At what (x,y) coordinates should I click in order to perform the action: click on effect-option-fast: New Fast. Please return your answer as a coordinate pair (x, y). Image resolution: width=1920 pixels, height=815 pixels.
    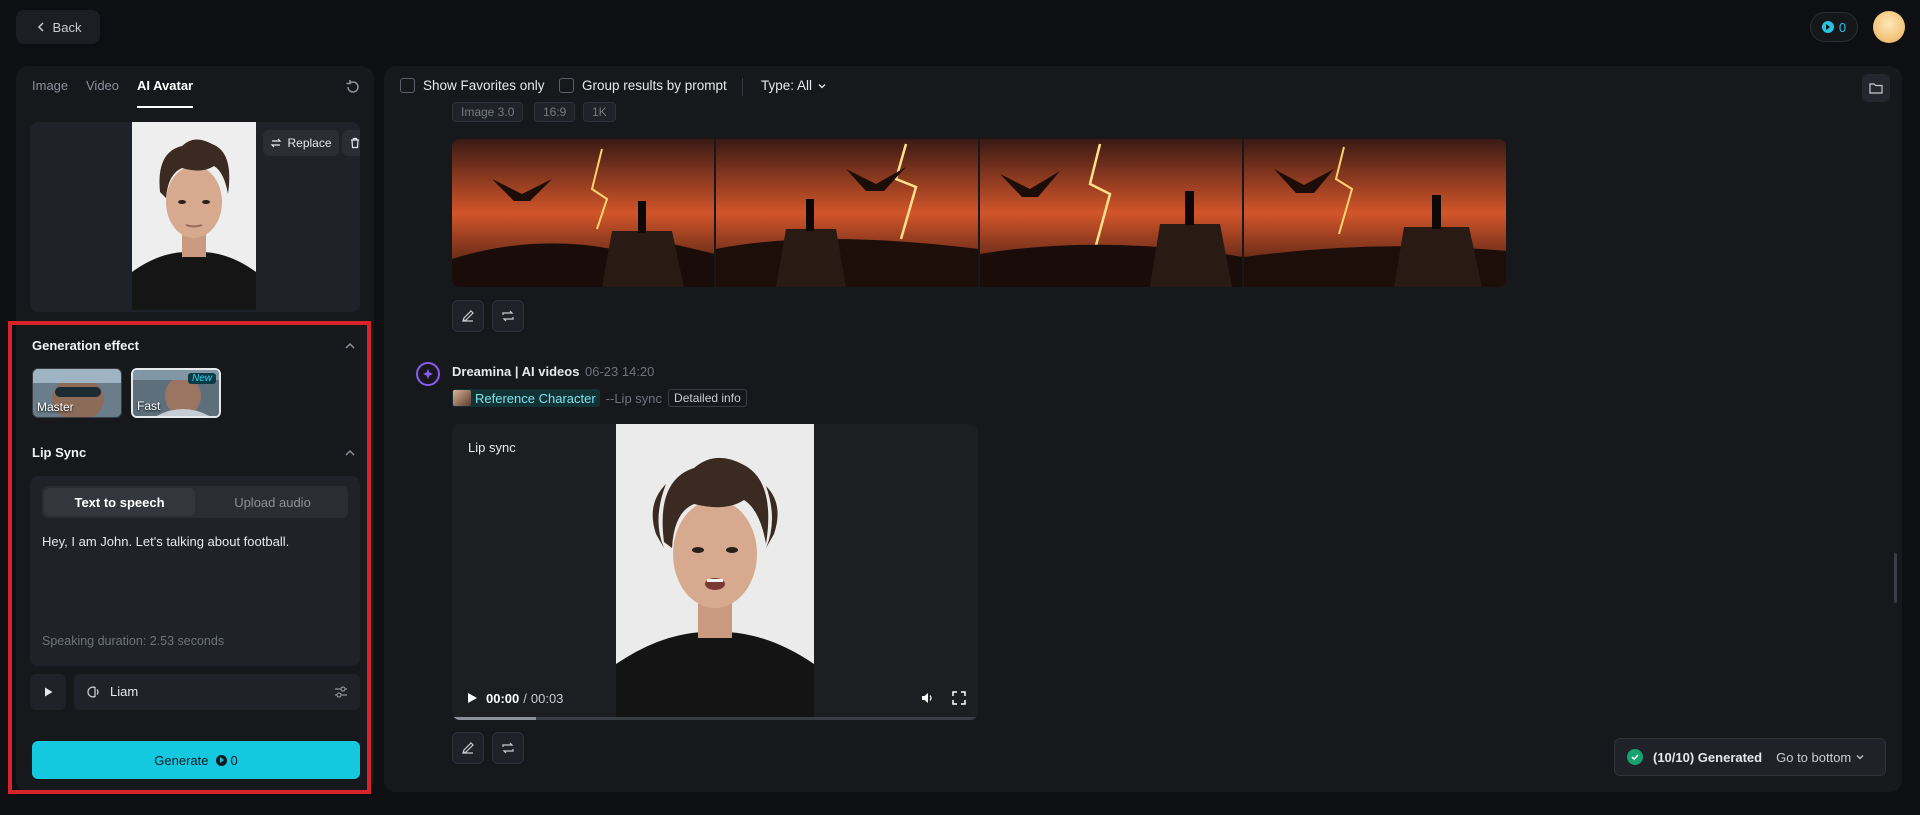
    Looking at the image, I should click on (176, 393).